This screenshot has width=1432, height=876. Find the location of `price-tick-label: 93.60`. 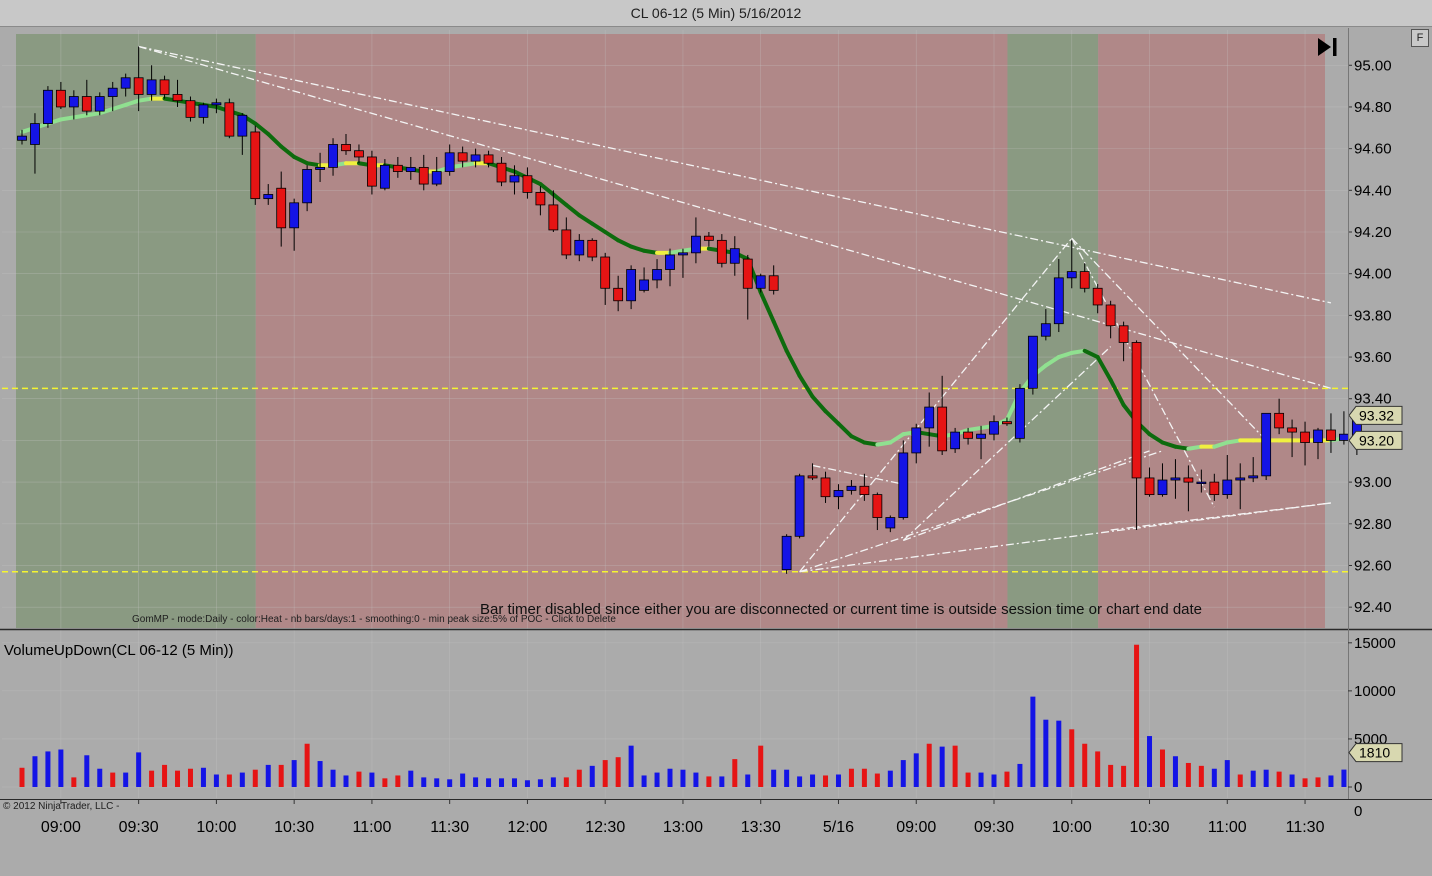

price-tick-label: 93.60 is located at coordinates (1373, 357).